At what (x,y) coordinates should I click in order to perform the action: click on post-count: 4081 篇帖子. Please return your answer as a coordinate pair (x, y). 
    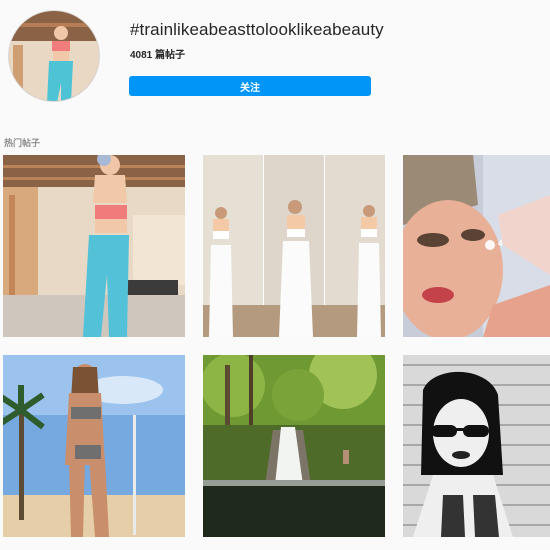
    Looking at the image, I should click on (158, 55).